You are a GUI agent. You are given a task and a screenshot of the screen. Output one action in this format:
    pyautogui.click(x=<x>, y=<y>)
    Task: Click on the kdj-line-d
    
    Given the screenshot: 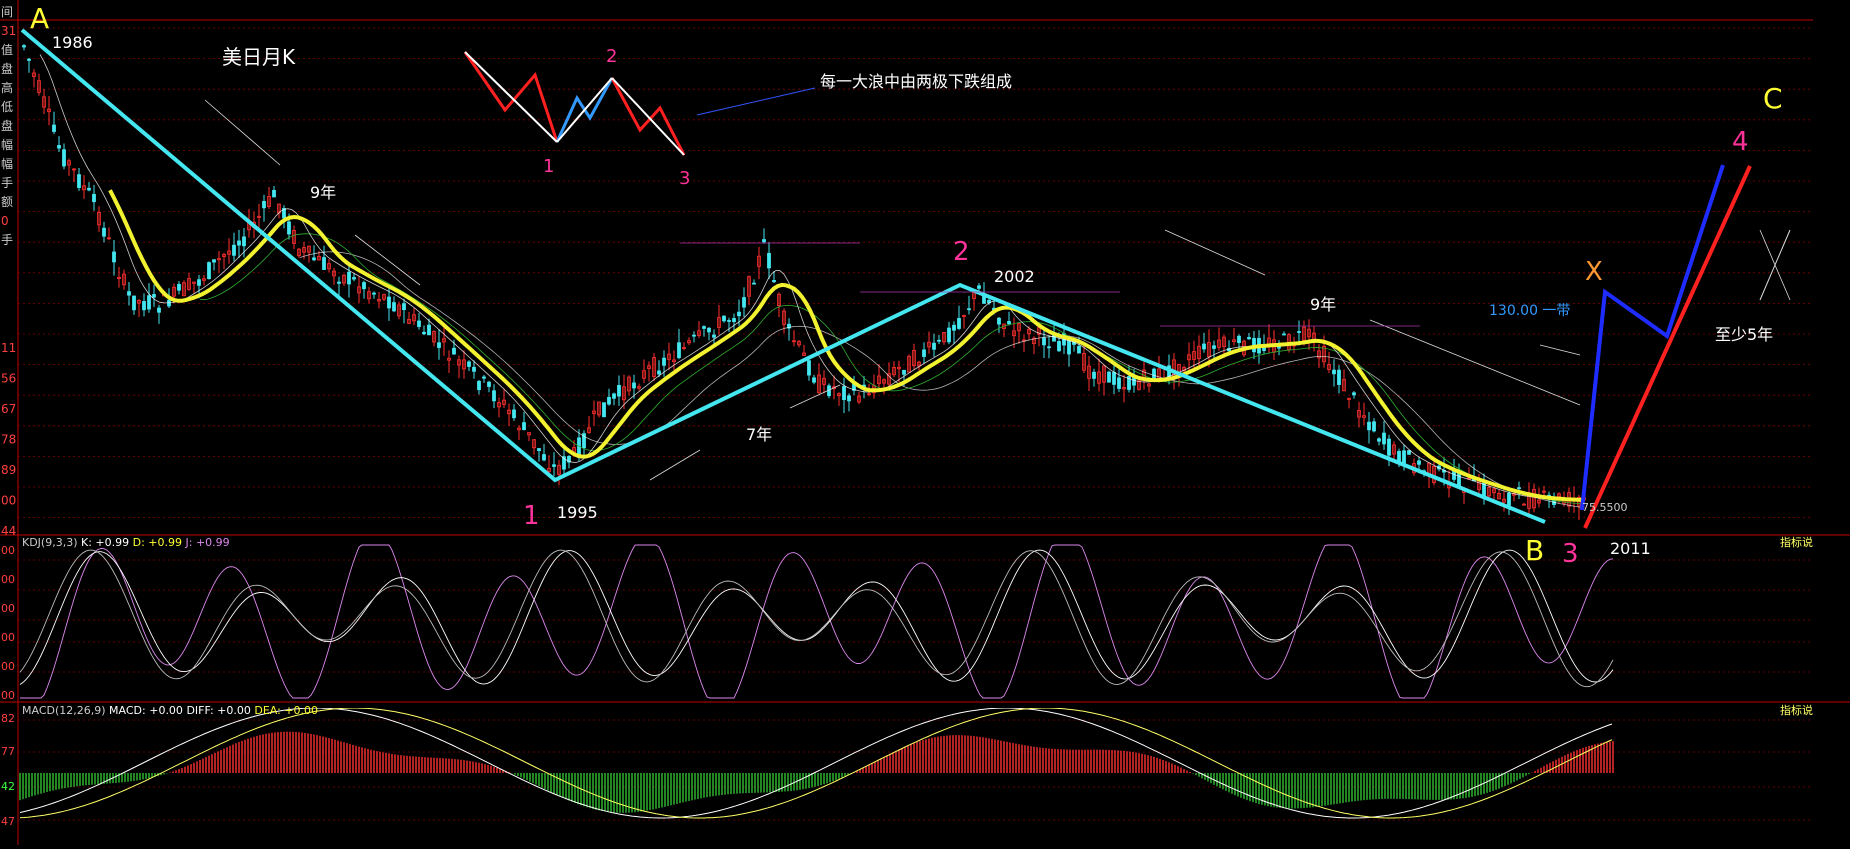 What is the action you would take?
    pyautogui.click(x=816, y=618)
    